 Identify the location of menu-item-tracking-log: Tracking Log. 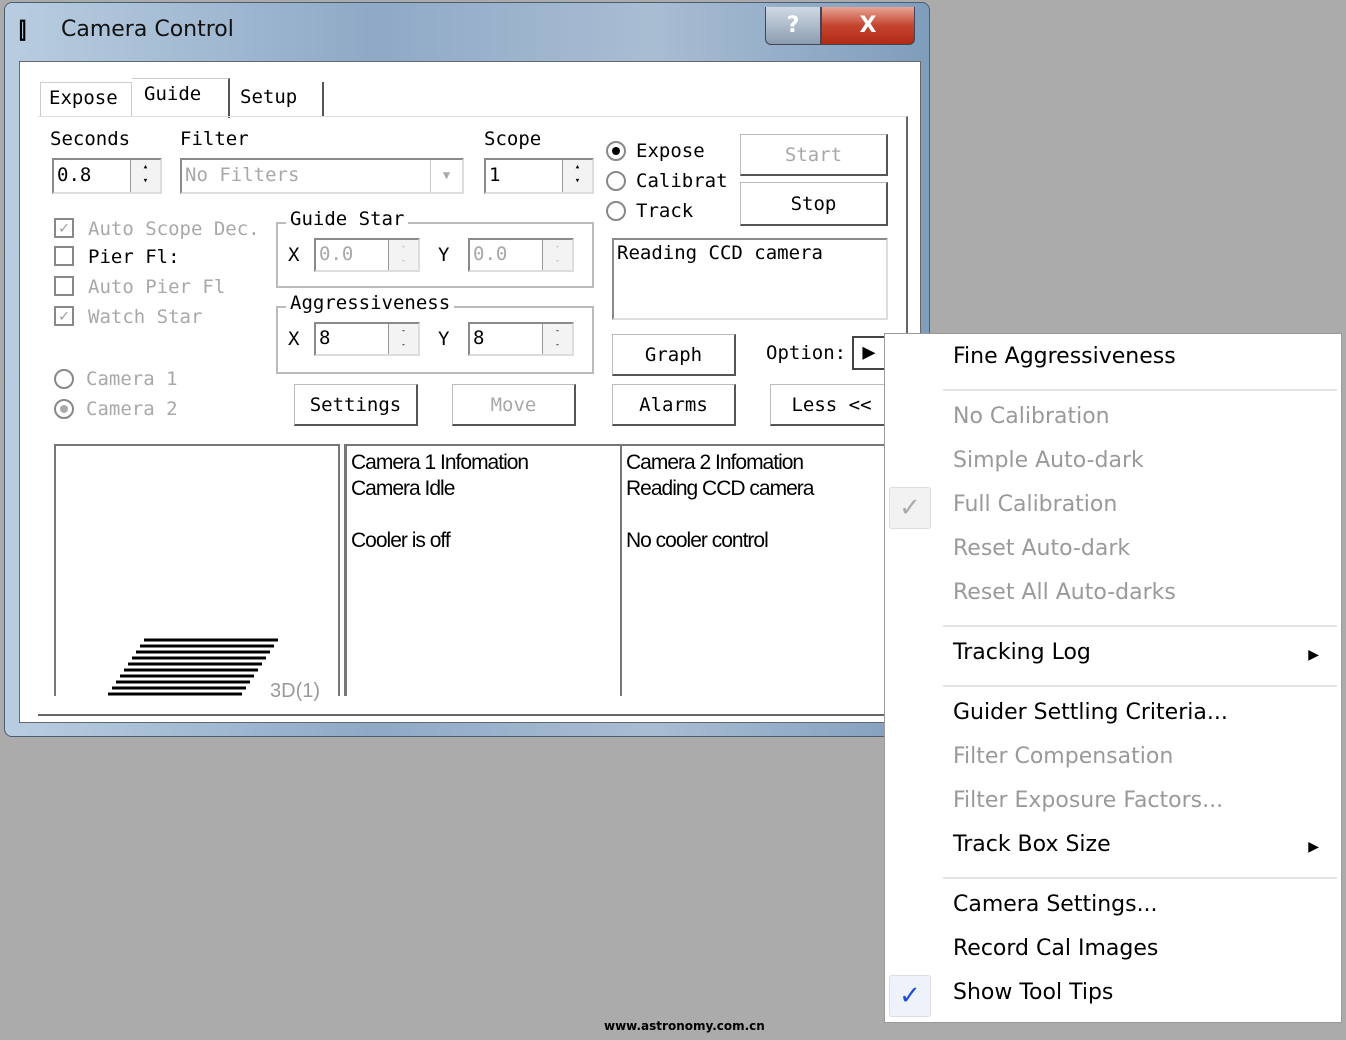
(1022, 652).